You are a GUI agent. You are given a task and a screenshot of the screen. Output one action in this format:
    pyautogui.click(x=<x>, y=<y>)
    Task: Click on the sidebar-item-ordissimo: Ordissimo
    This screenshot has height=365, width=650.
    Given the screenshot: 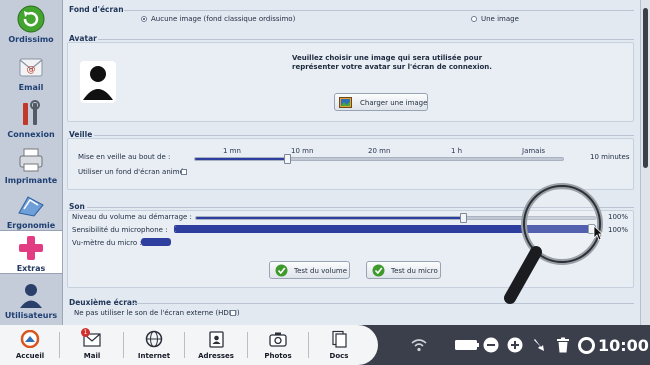 What is the action you would take?
    pyautogui.click(x=31, y=24)
    